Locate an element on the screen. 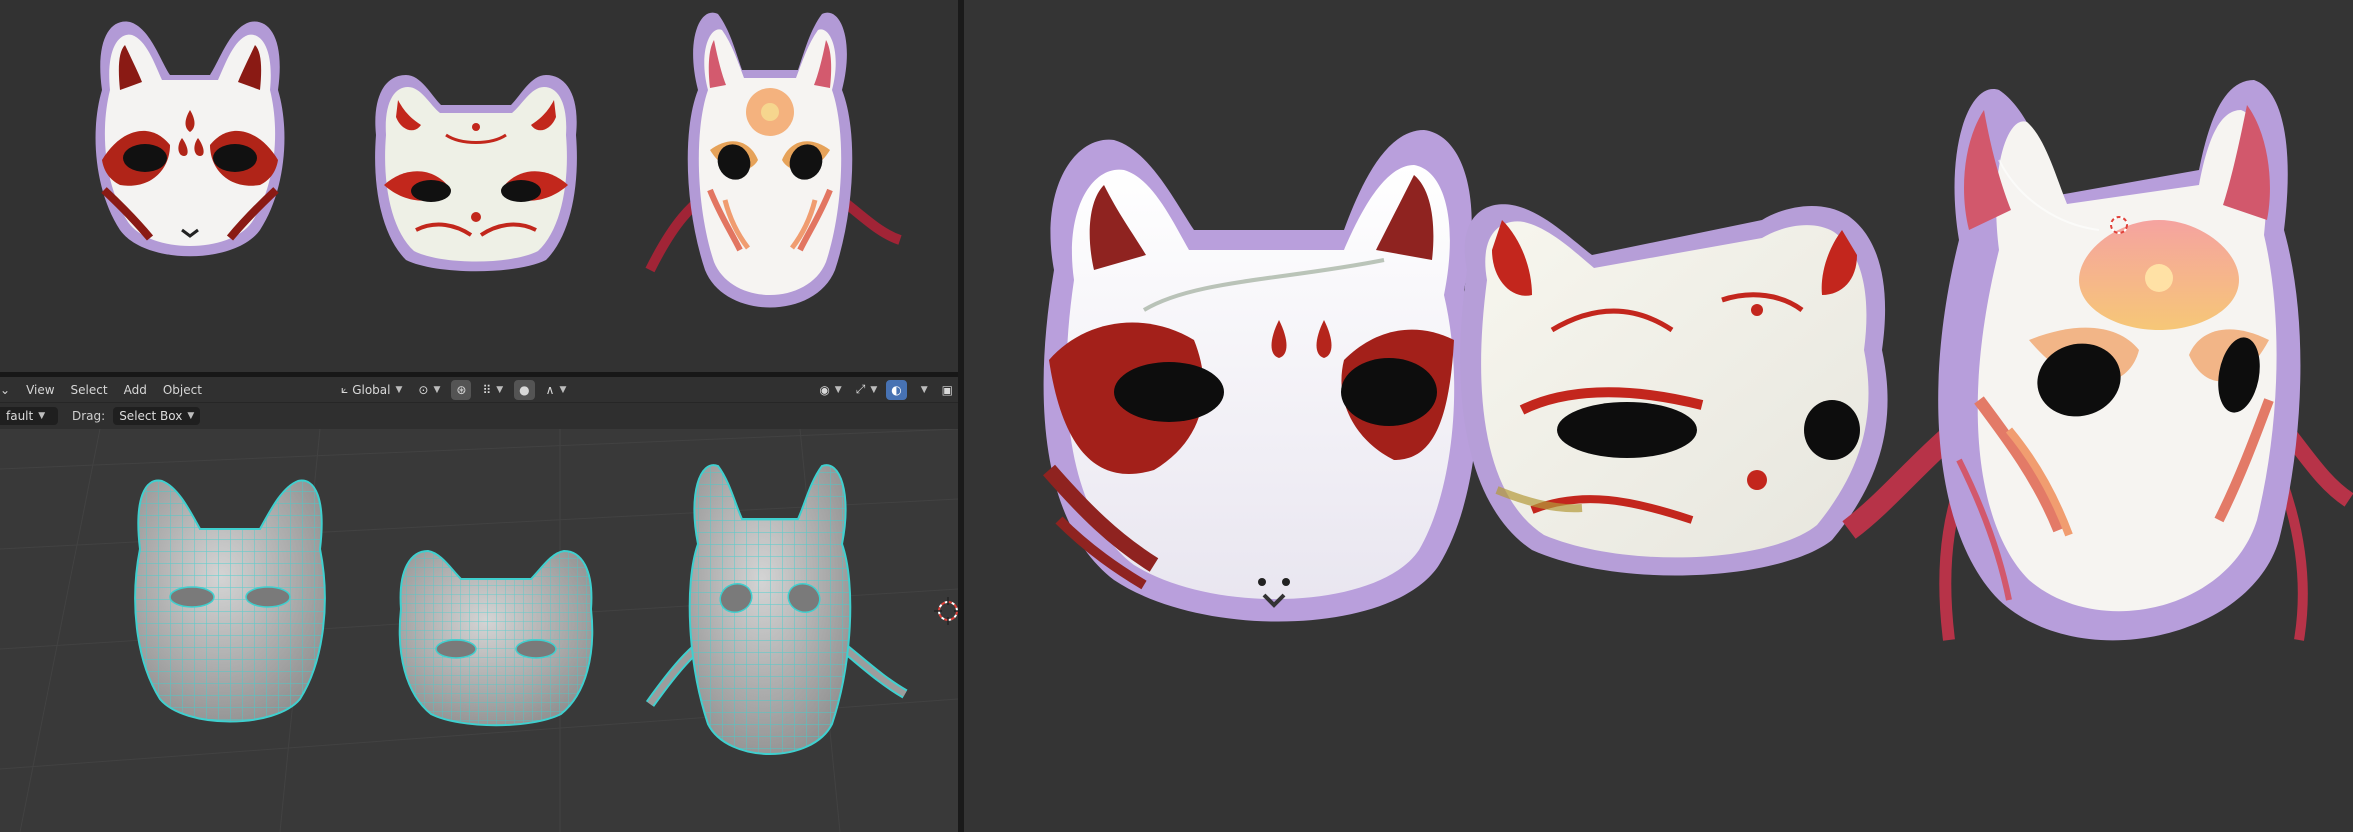 The width and height of the screenshot is (2353, 832). orientation-label: Global is located at coordinates (371, 389).